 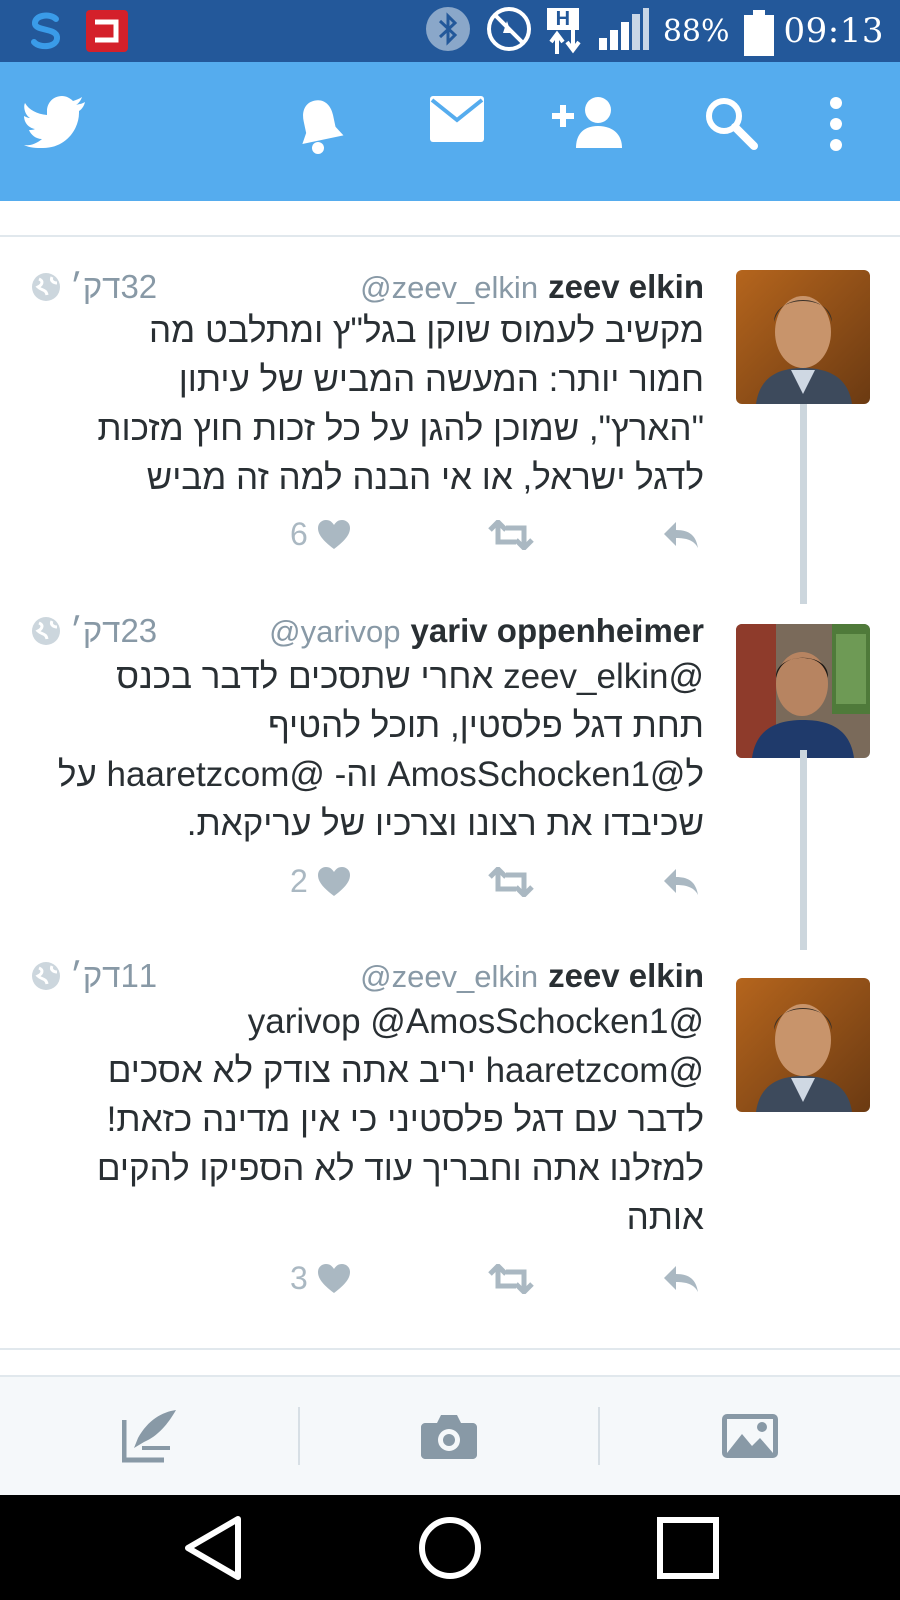 I want to click on status-bar: H 88% 09:13, so click(x=450, y=31).